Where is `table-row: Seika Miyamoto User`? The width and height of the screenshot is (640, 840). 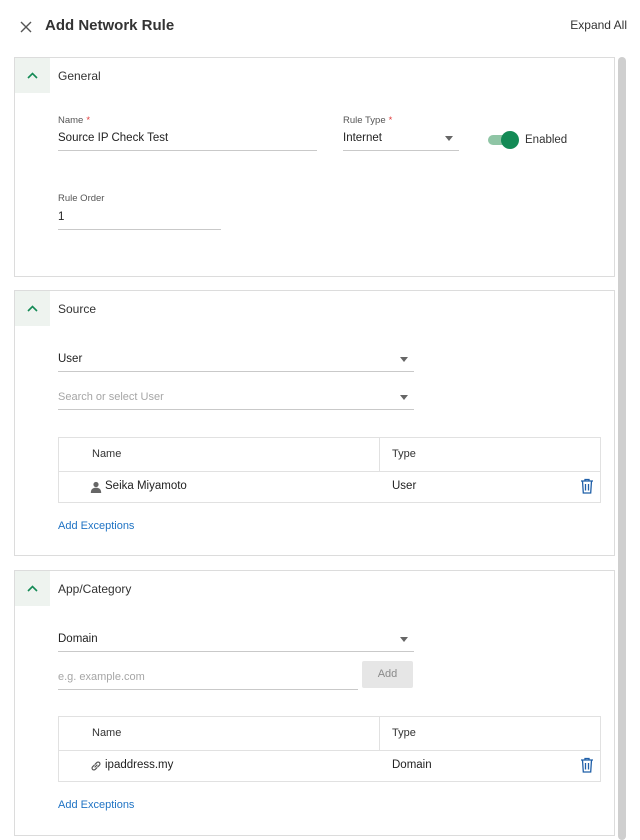 table-row: Seika Miyamoto User is located at coordinates (329, 487).